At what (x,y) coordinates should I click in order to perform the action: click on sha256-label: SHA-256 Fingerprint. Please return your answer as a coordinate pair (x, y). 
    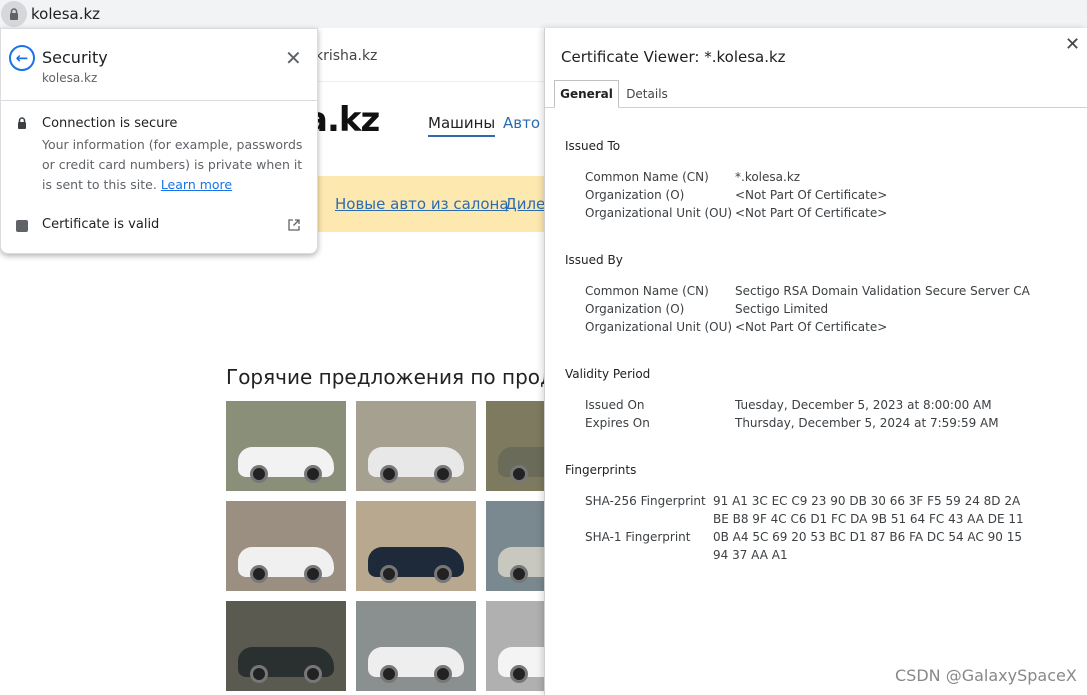
    Looking at the image, I should click on (645, 501).